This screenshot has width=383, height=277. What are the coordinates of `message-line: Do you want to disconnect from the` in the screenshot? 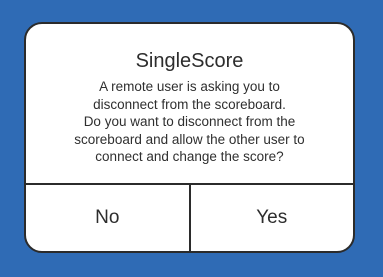 It's located at (189, 121).